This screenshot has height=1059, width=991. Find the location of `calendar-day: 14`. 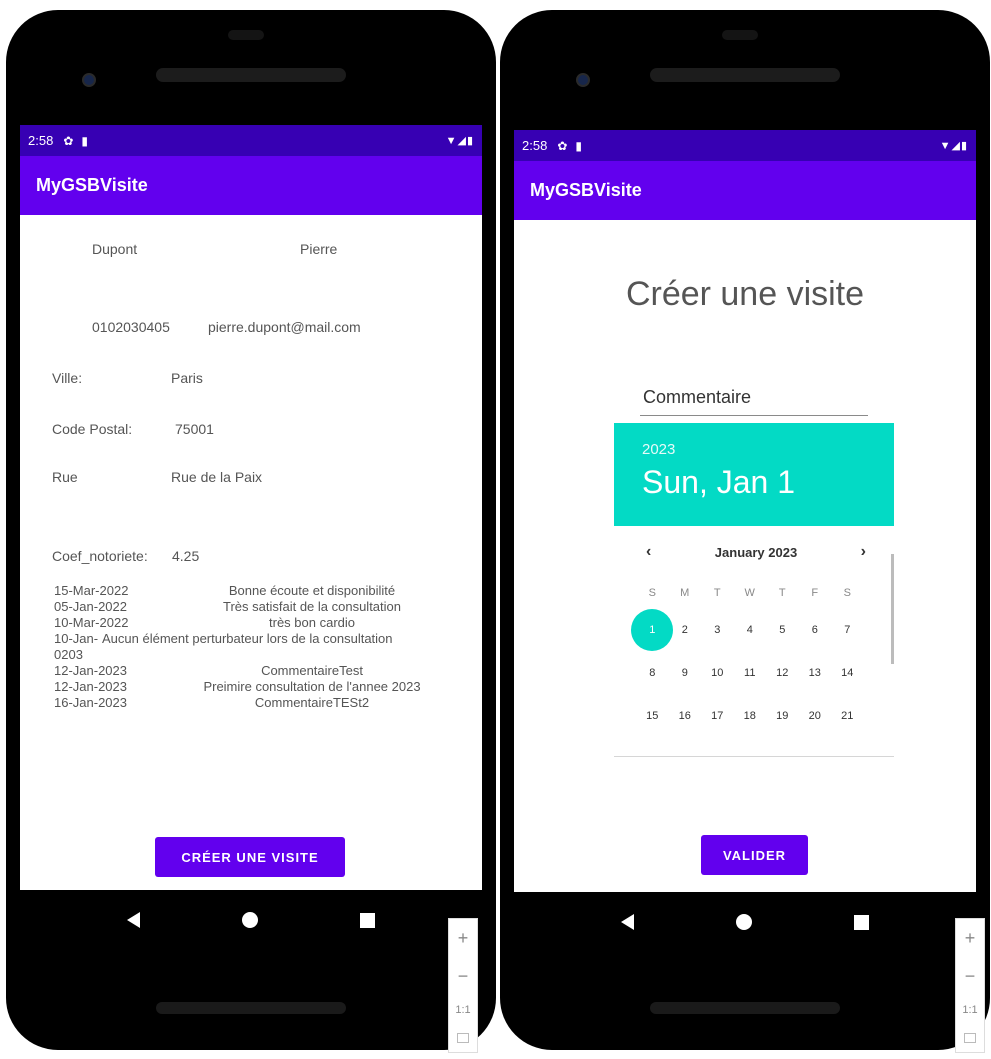

calendar-day: 14 is located at coordinates (847, 672).